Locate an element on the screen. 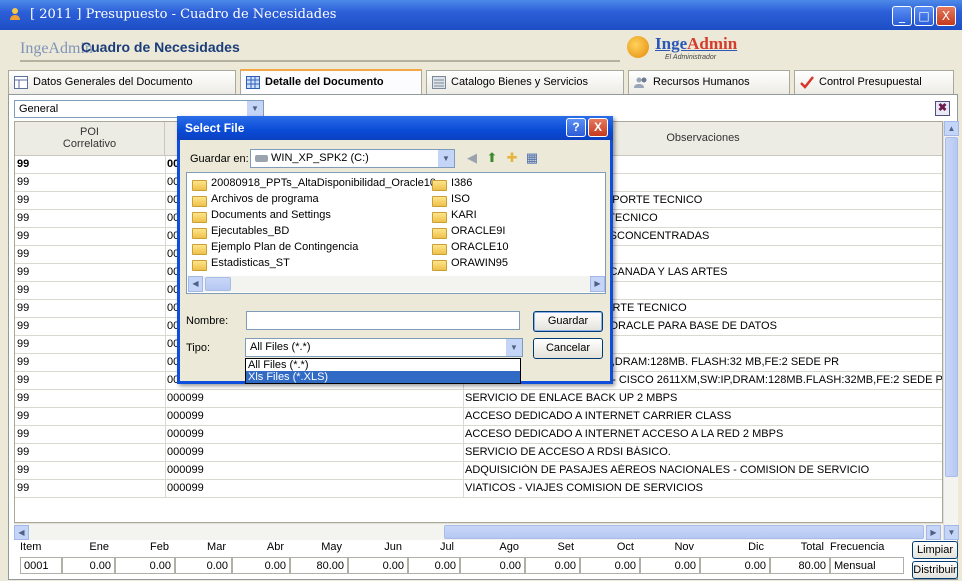 This screenshot has height=581, width=962. folder-name: ORACLE9I is located at coordinates (478, 231).